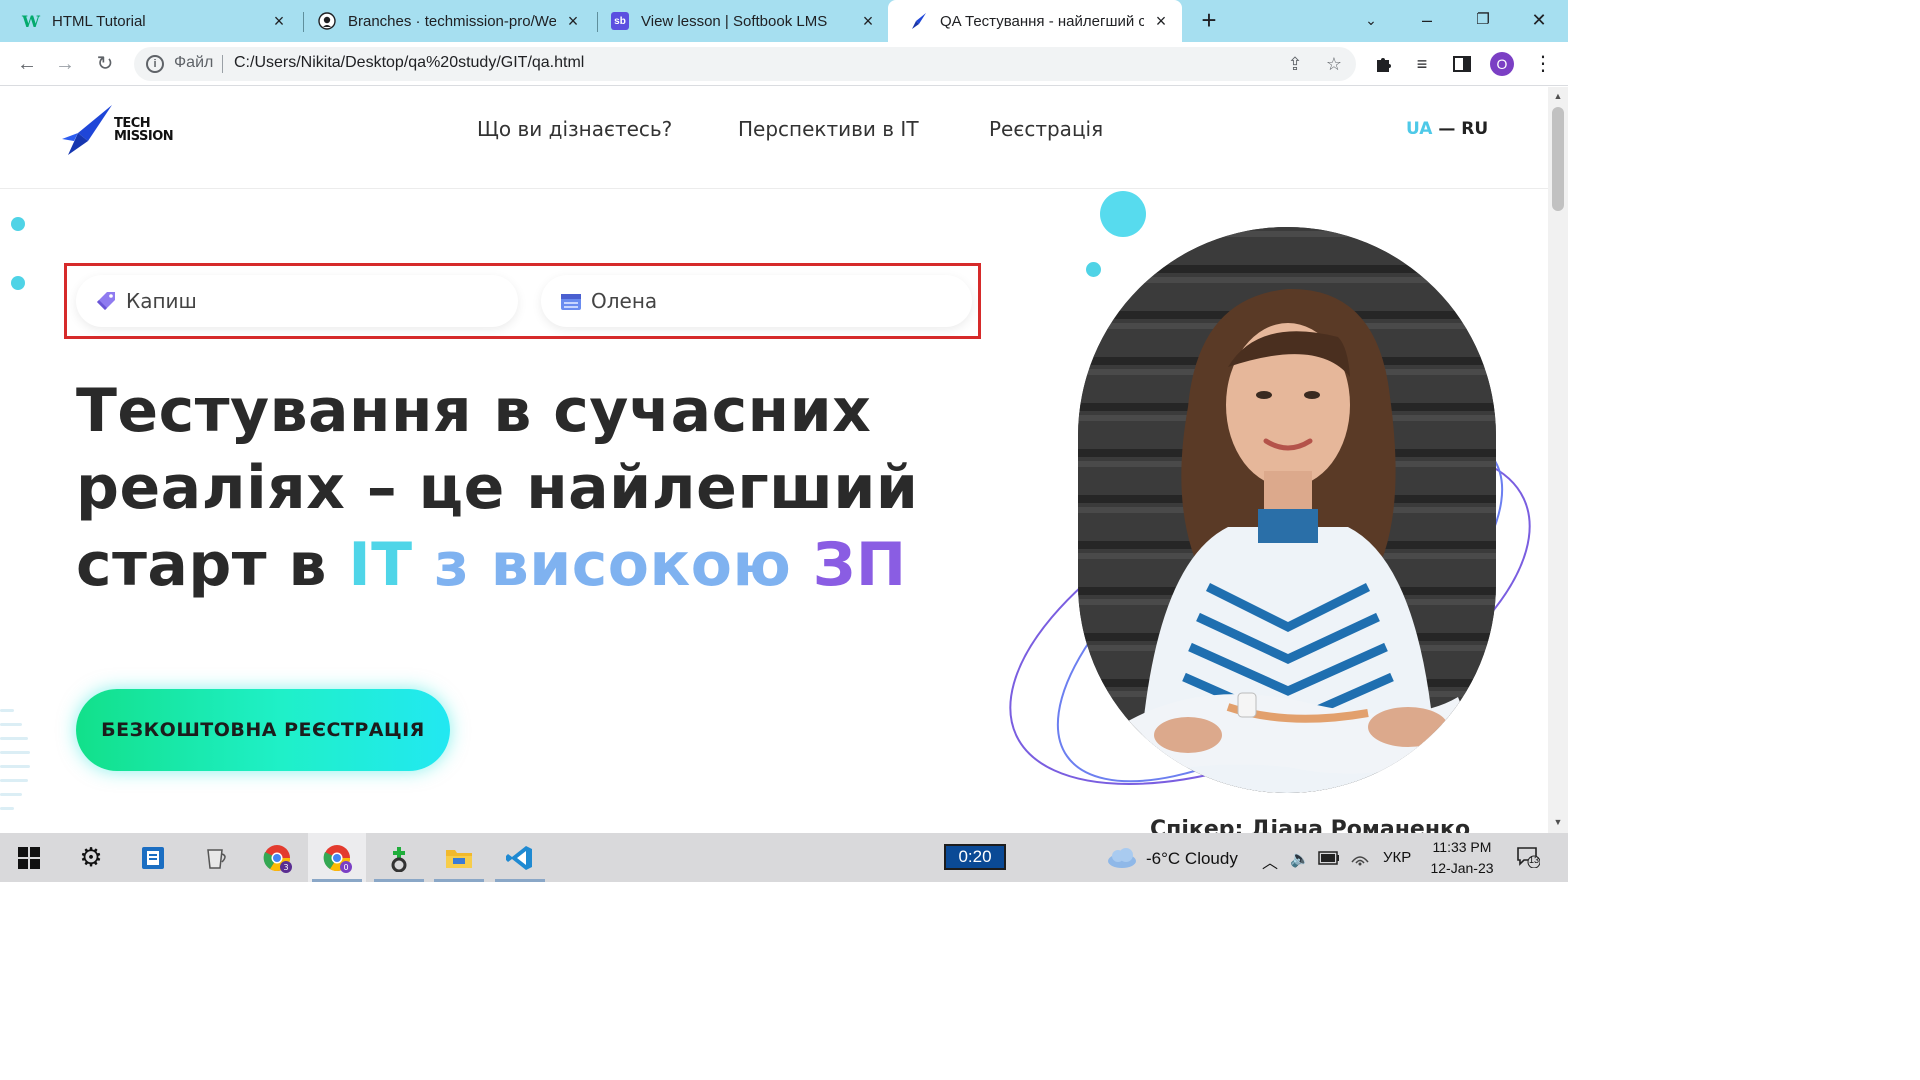 The image size is (1920, 1080). I want to click on hero-line-3: старт в IT з високою ЗП, so click(516, 565).